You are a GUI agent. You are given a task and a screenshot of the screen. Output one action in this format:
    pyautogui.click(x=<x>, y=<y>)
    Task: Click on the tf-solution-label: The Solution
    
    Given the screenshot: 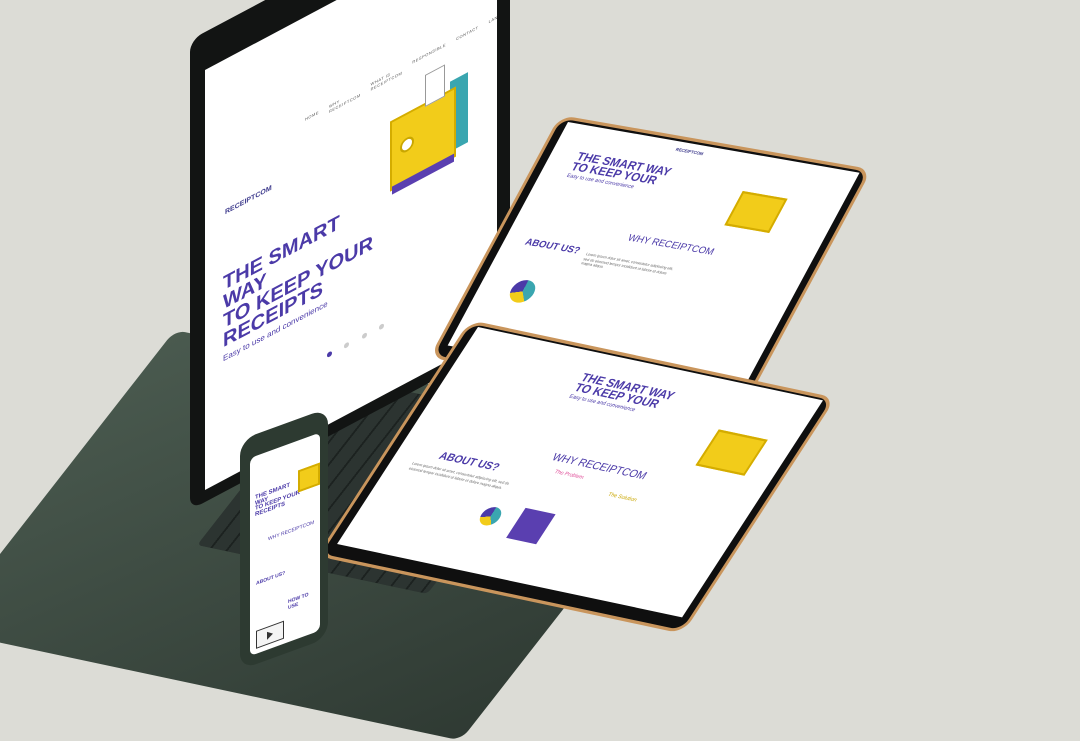 What is the action you would take?
    pyautogui.click(x=622, y=497)
    